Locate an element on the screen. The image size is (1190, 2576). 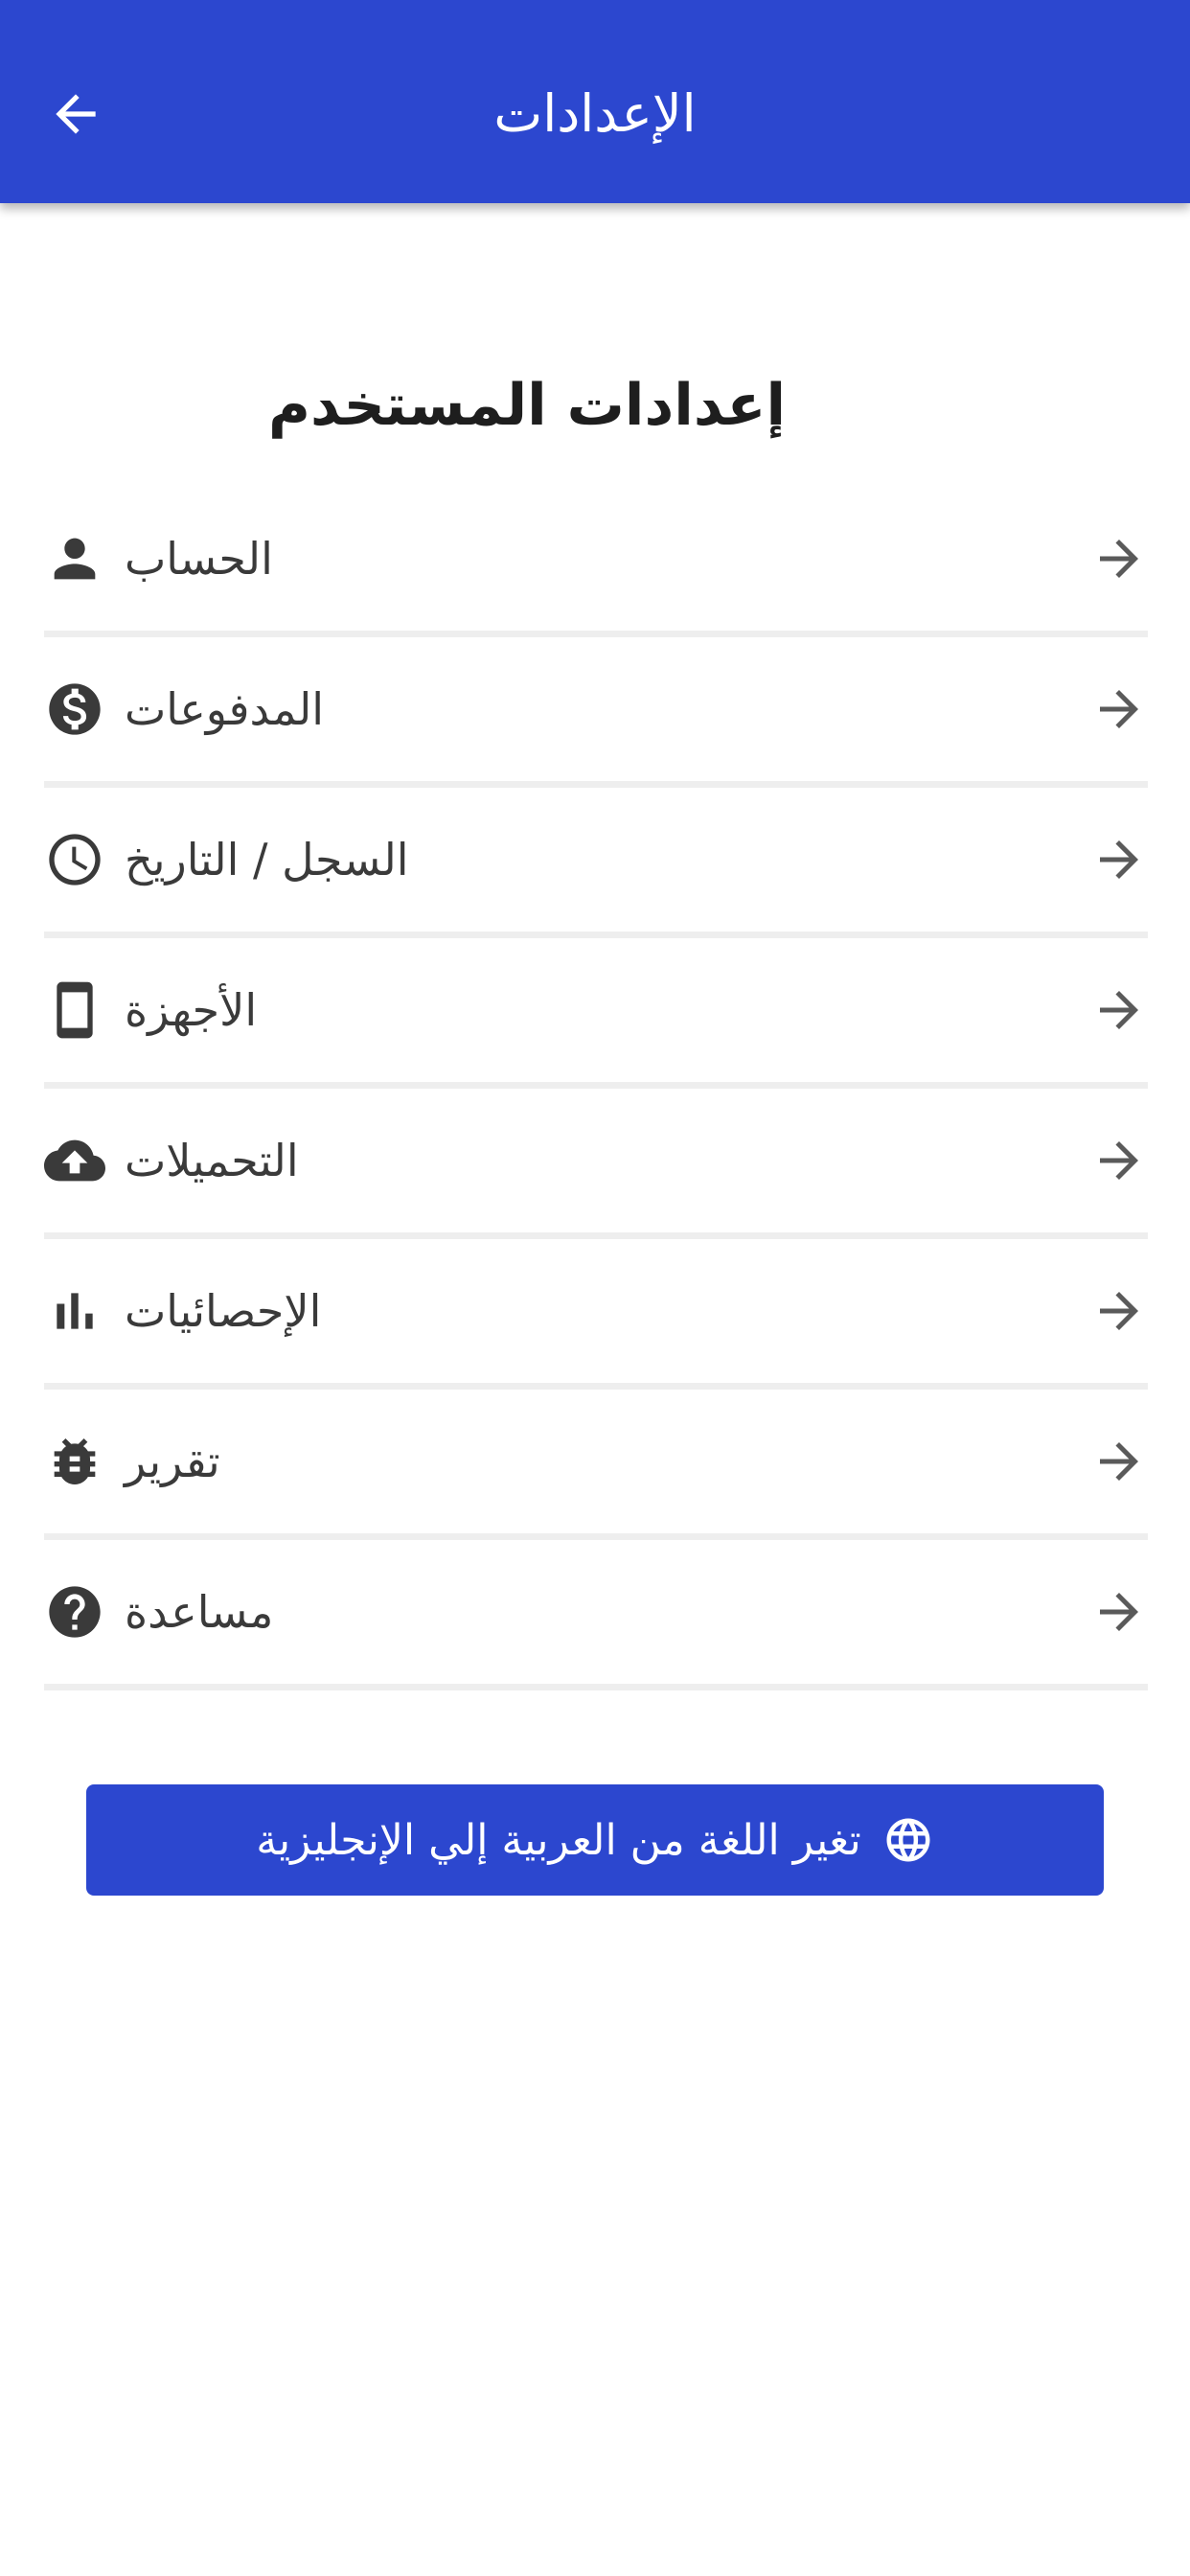
menu-item-label: تقرير is located at coordinates (172, 1461).